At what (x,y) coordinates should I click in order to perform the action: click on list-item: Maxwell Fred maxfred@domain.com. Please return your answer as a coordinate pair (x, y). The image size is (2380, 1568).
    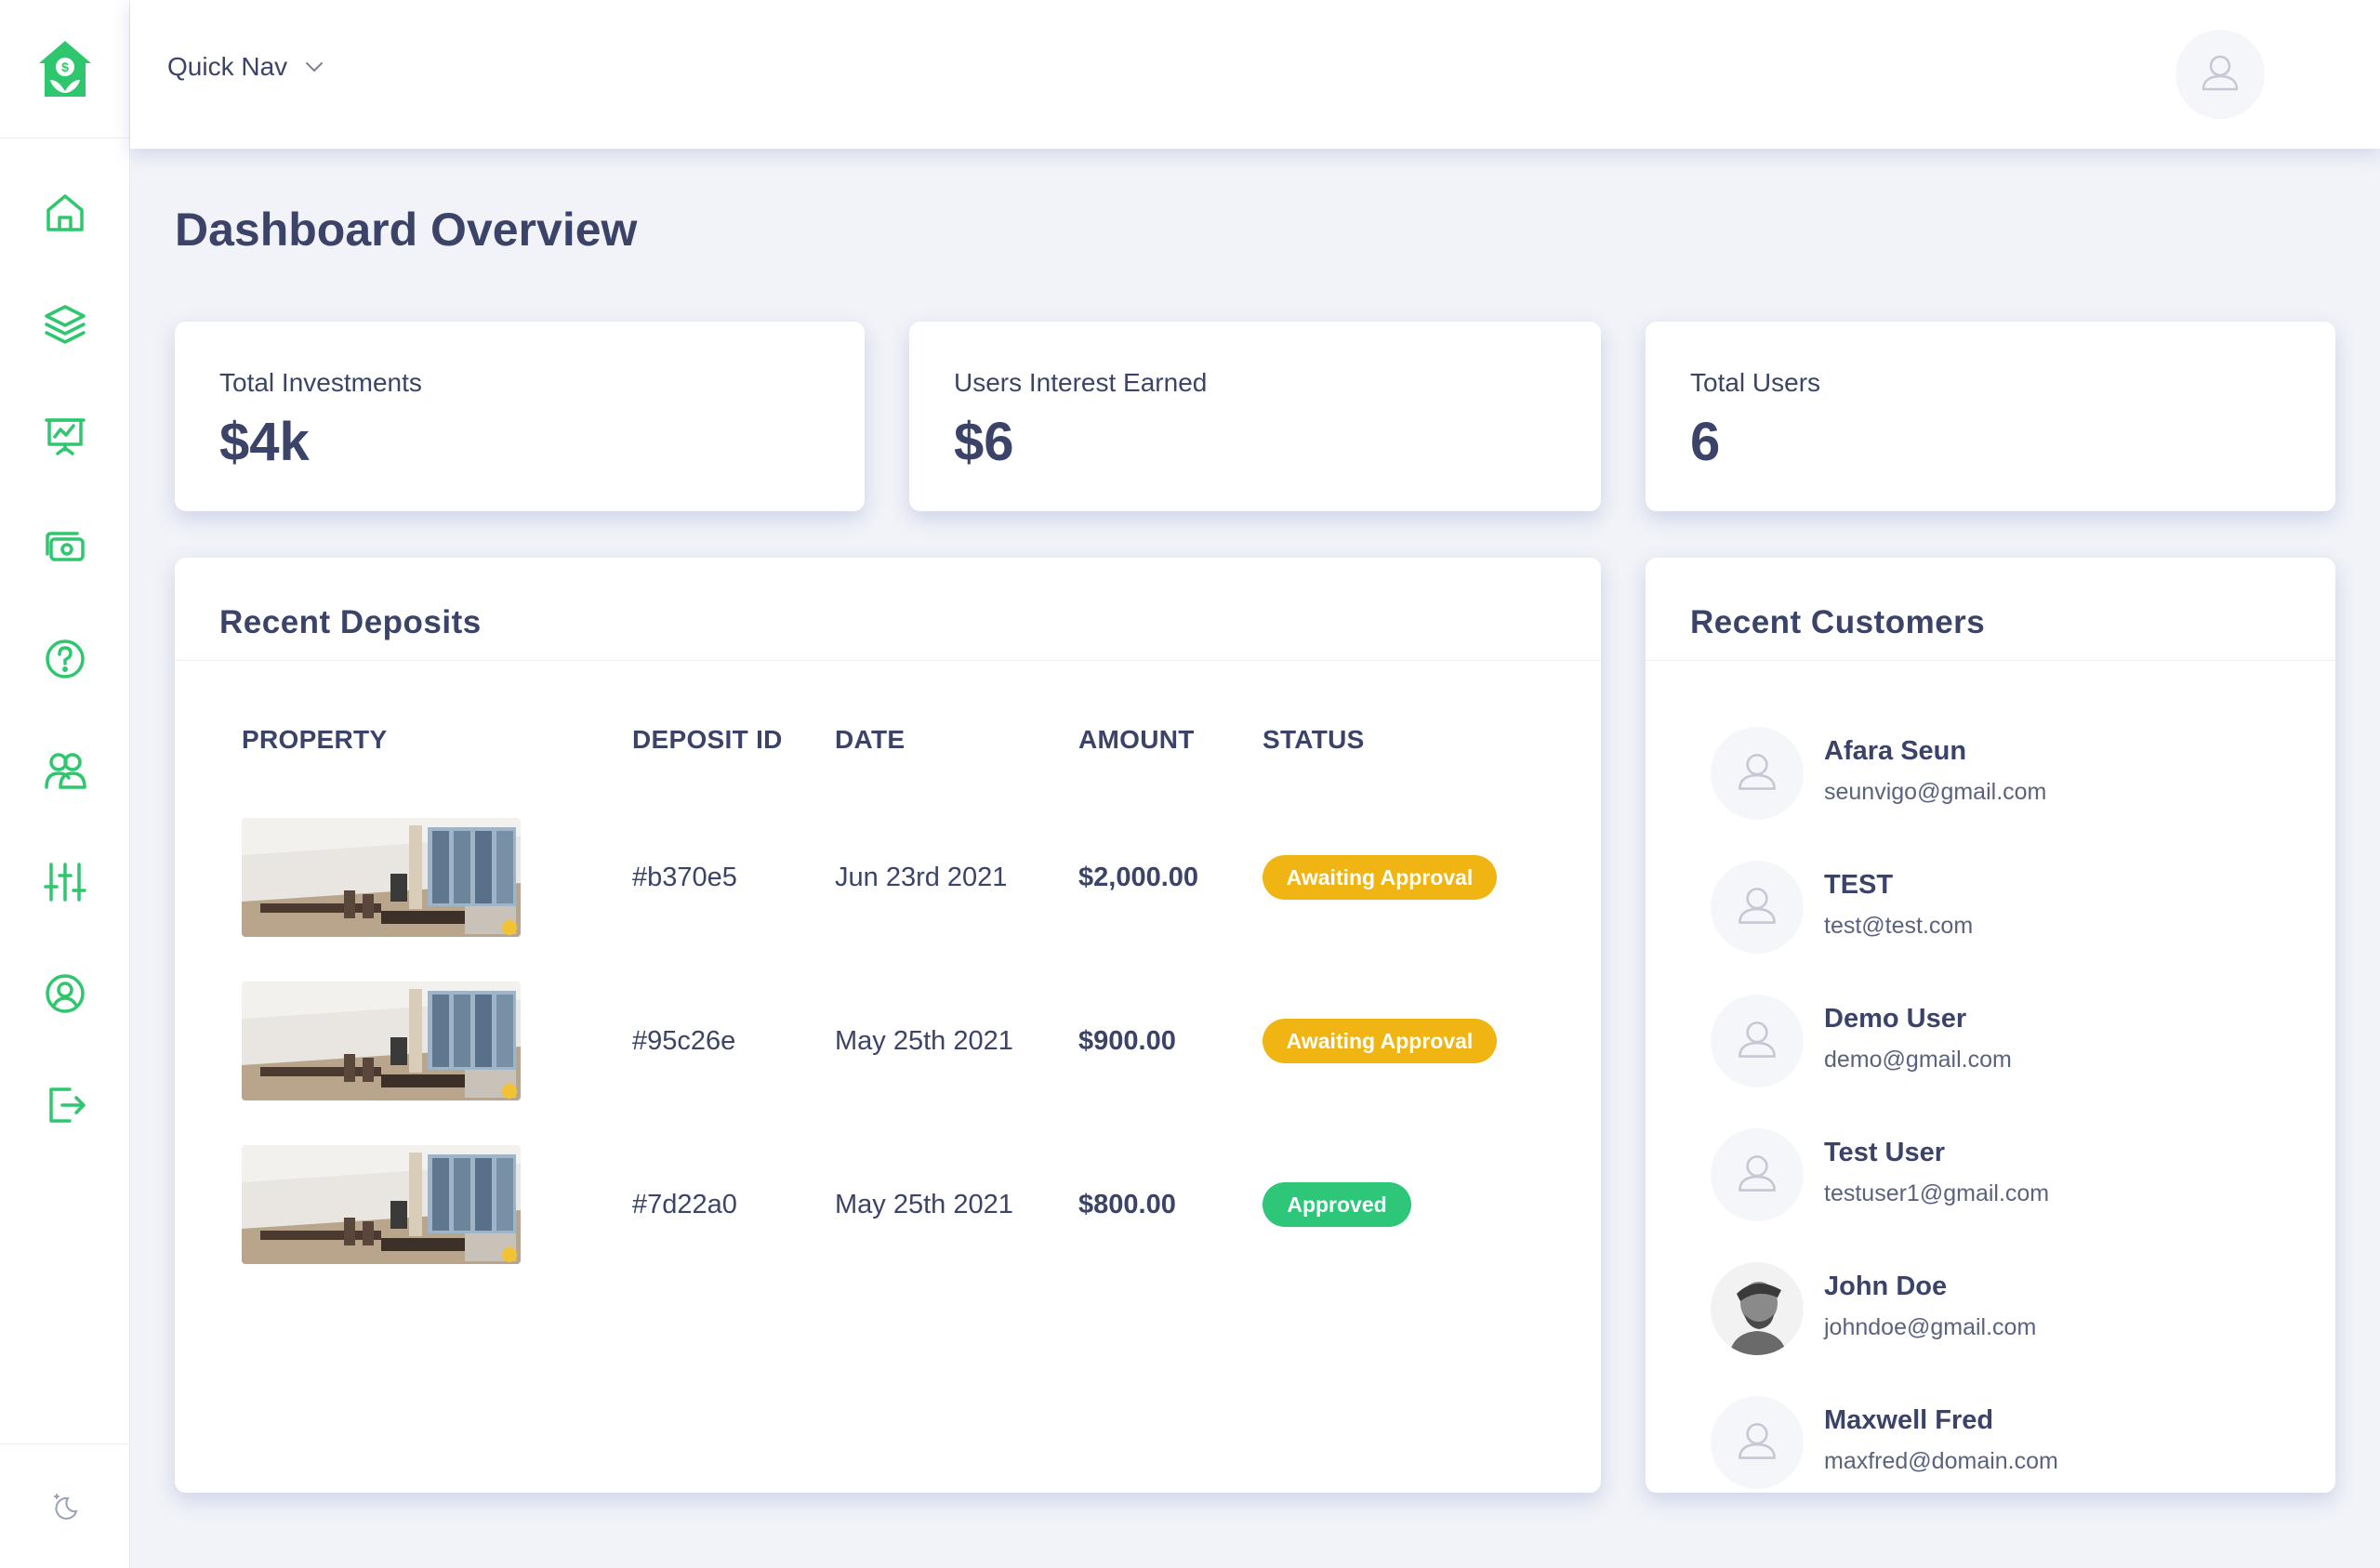
    Looking at the image, I should click on (2023, 1445).